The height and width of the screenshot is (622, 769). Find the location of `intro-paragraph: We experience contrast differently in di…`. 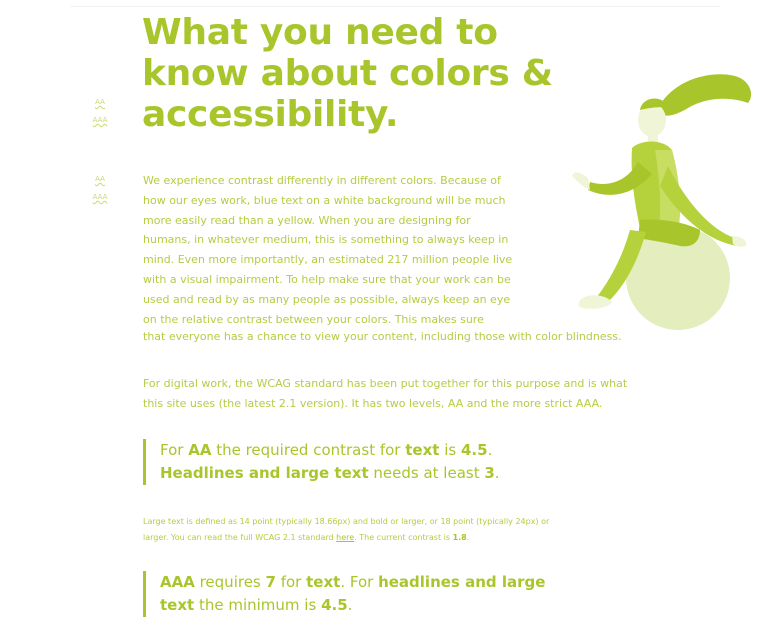

intro-paragraph: We experience contrast differently in di… is located at coordinates (328, 250).